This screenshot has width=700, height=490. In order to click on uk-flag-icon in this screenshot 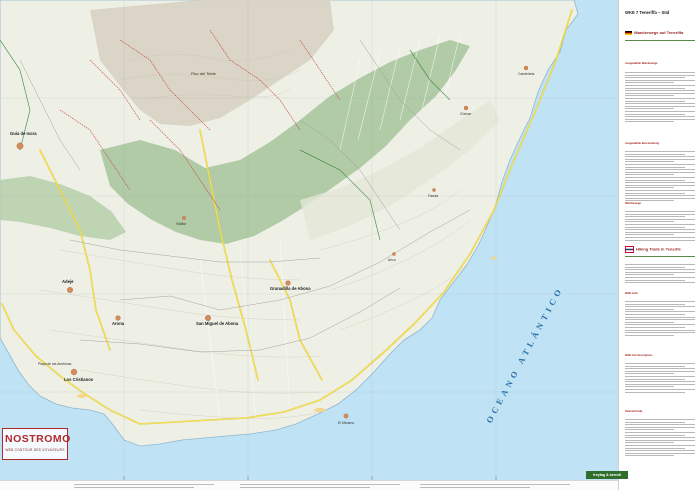, I will do `click(629, 249)`.